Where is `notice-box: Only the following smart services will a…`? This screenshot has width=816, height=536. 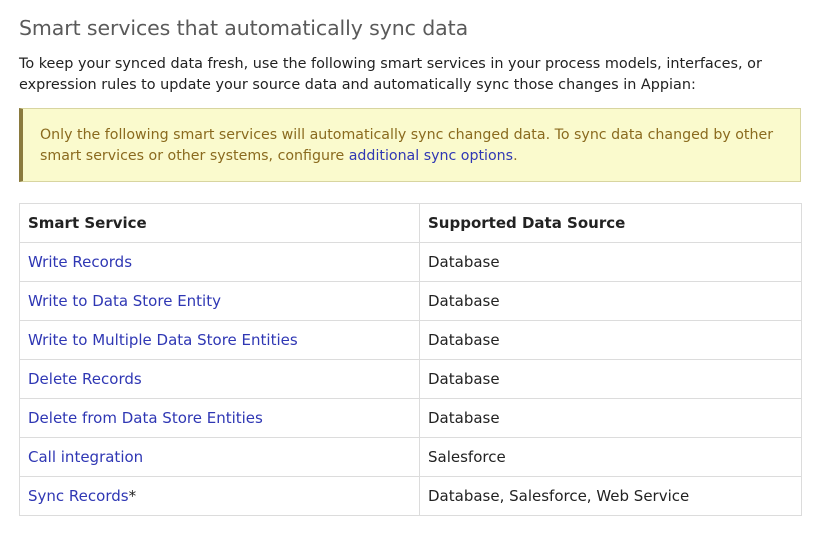 notice-box: Only the following smart services will a… is located at coordinates (410, 145).